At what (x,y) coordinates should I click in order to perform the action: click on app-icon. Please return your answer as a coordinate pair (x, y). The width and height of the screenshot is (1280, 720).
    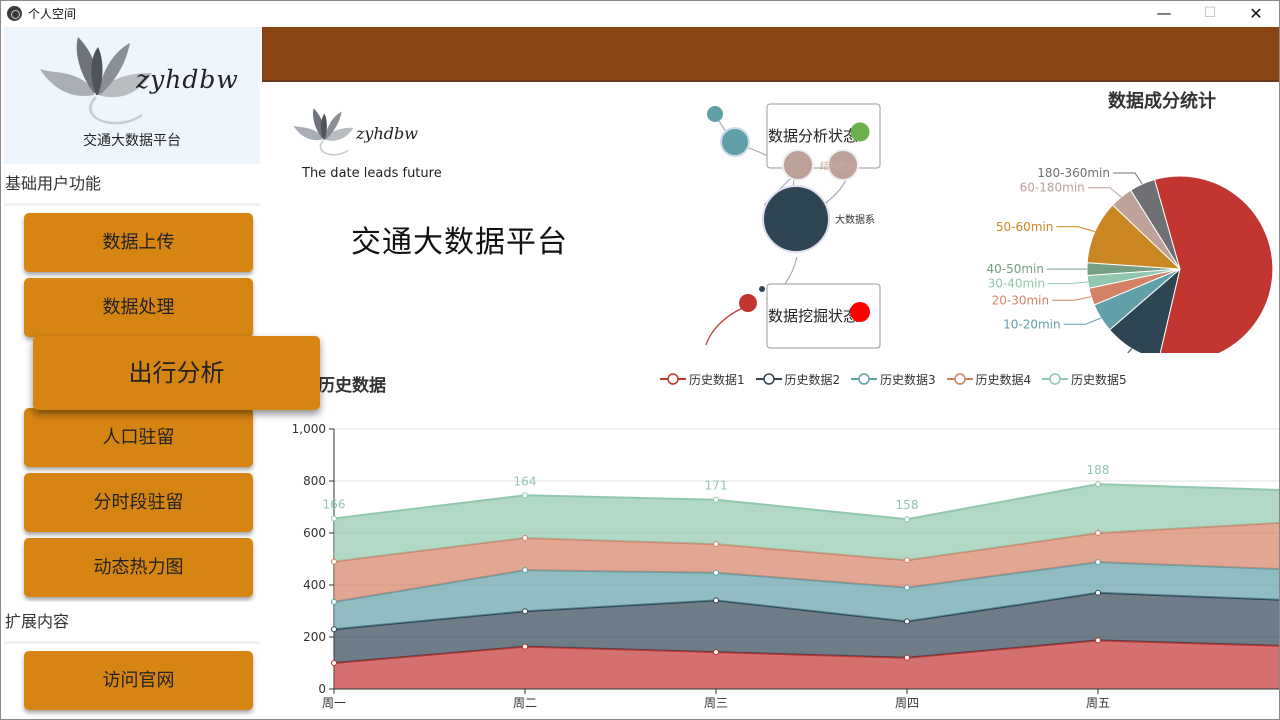
    Looking at the image, I should click on (14, 13).